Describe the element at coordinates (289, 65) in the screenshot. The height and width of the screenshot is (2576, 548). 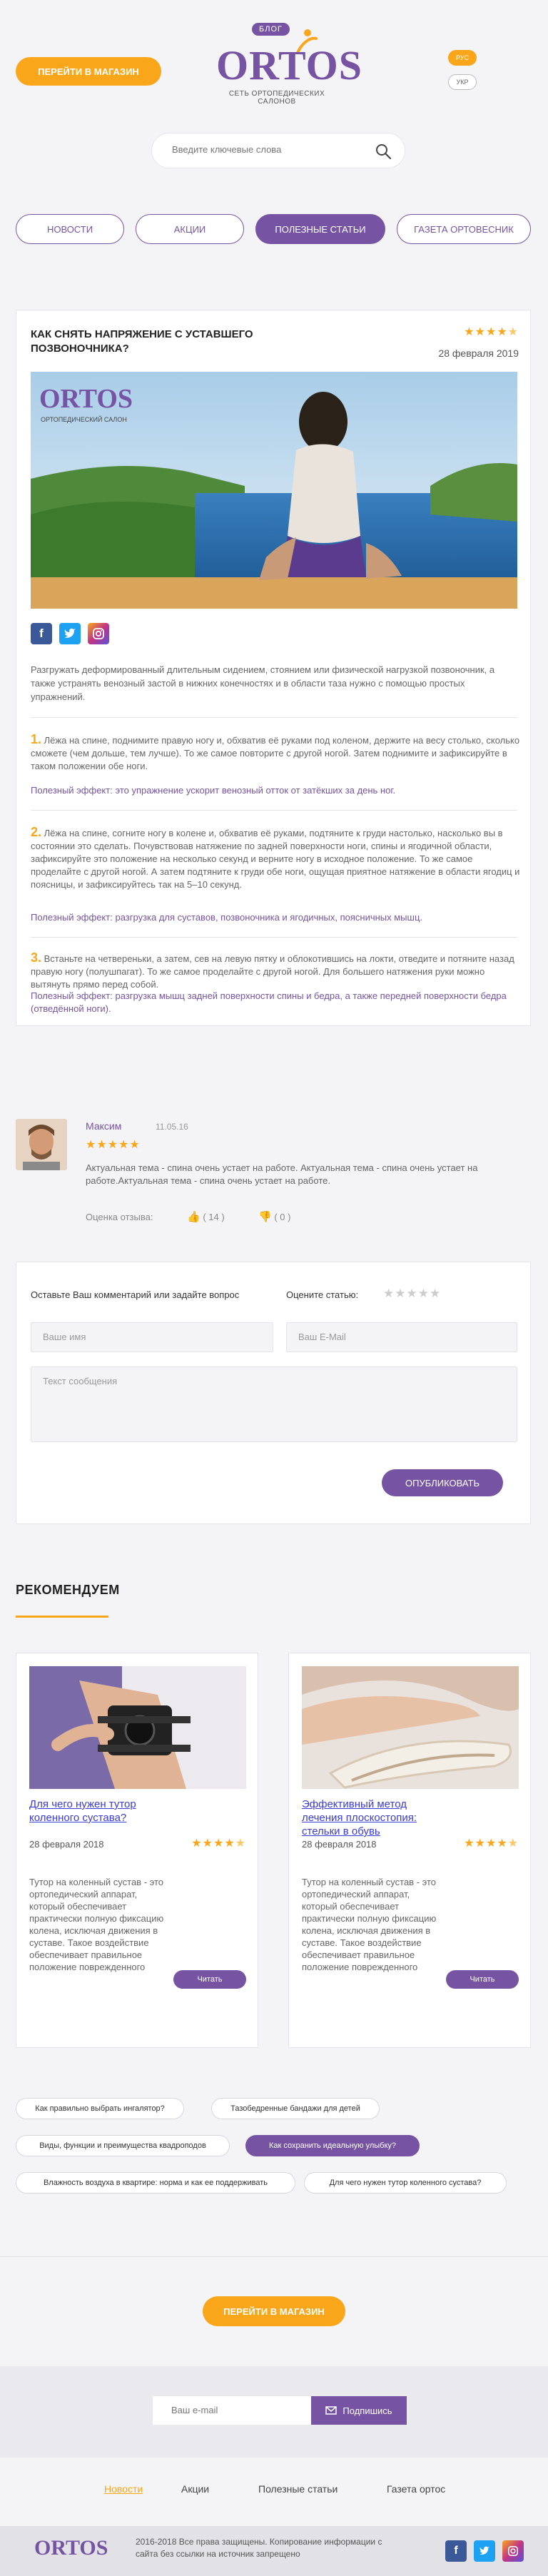
I see `logo-text: ORTOS` at that location.